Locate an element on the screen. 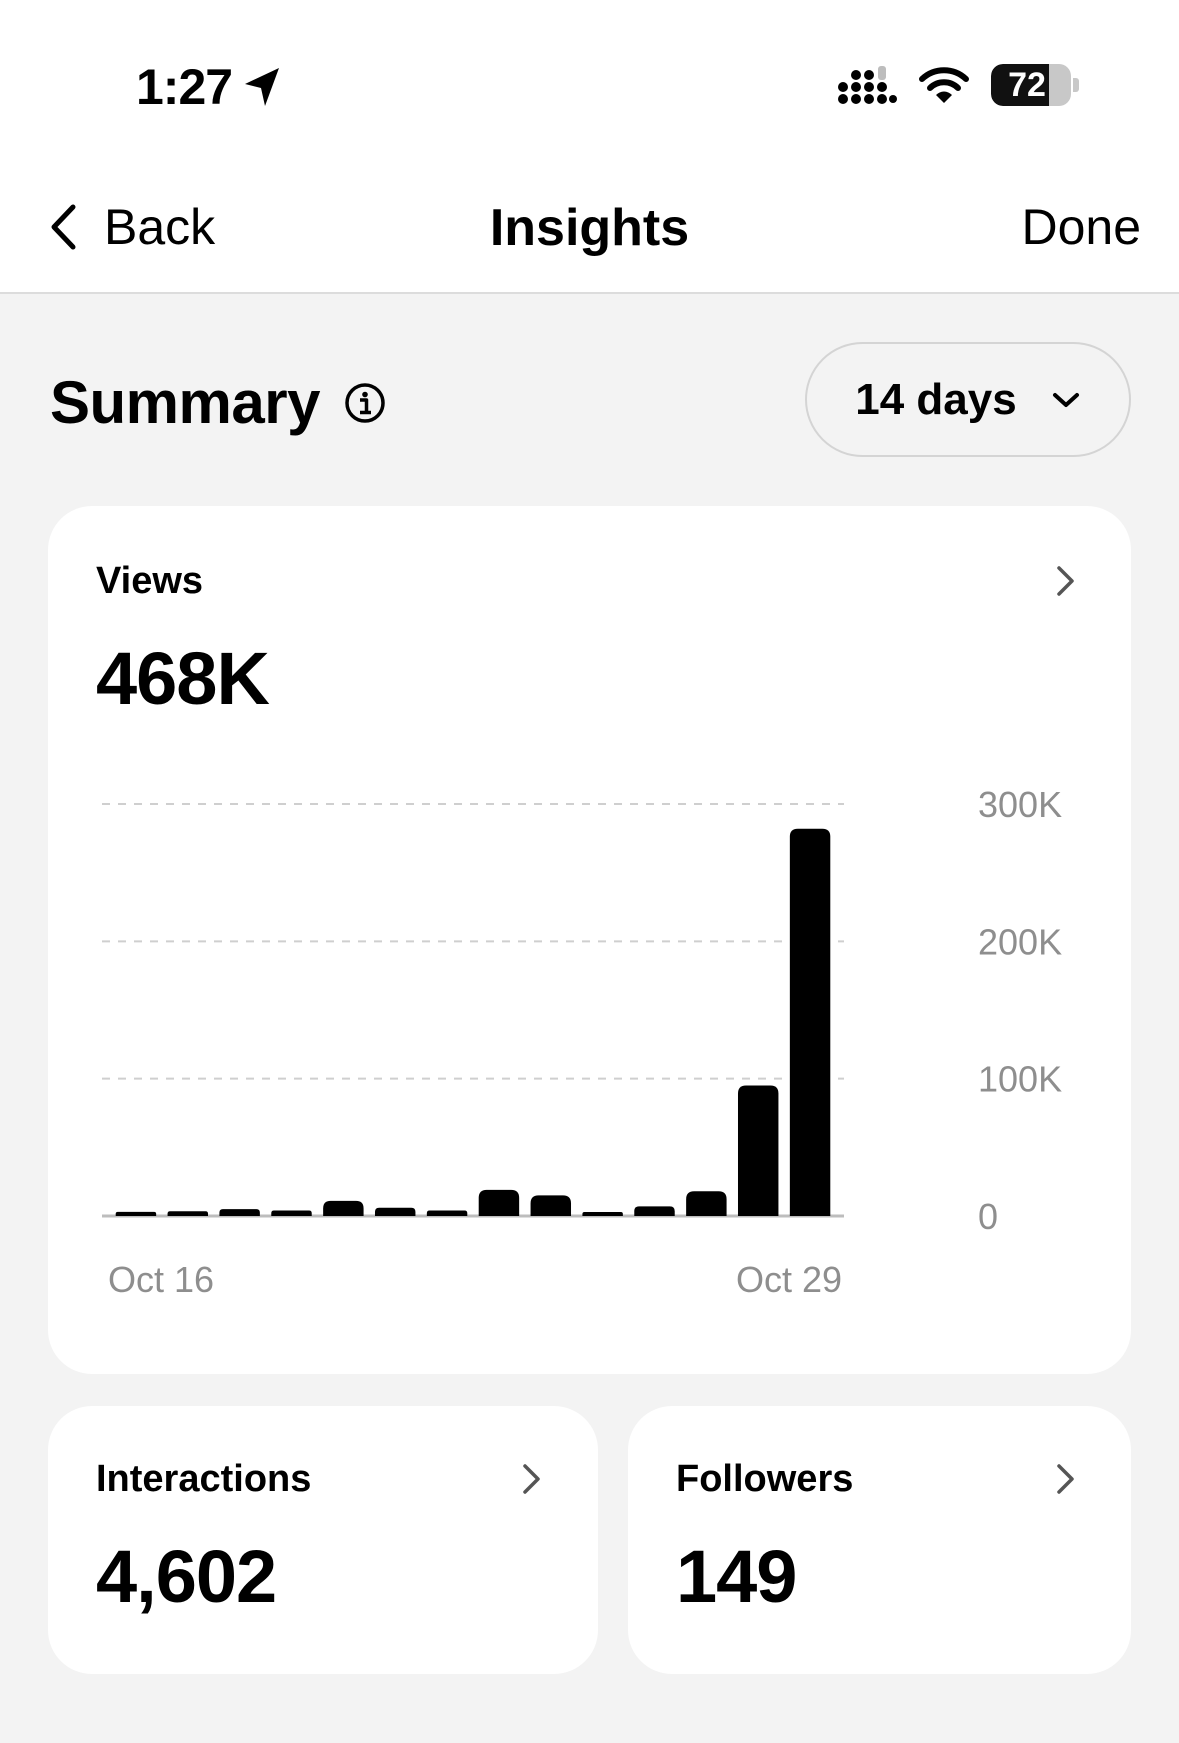 The height and width of the screenshot is (1743, 1179). battery-percent: 72 is located at coordinates (1027, 84).